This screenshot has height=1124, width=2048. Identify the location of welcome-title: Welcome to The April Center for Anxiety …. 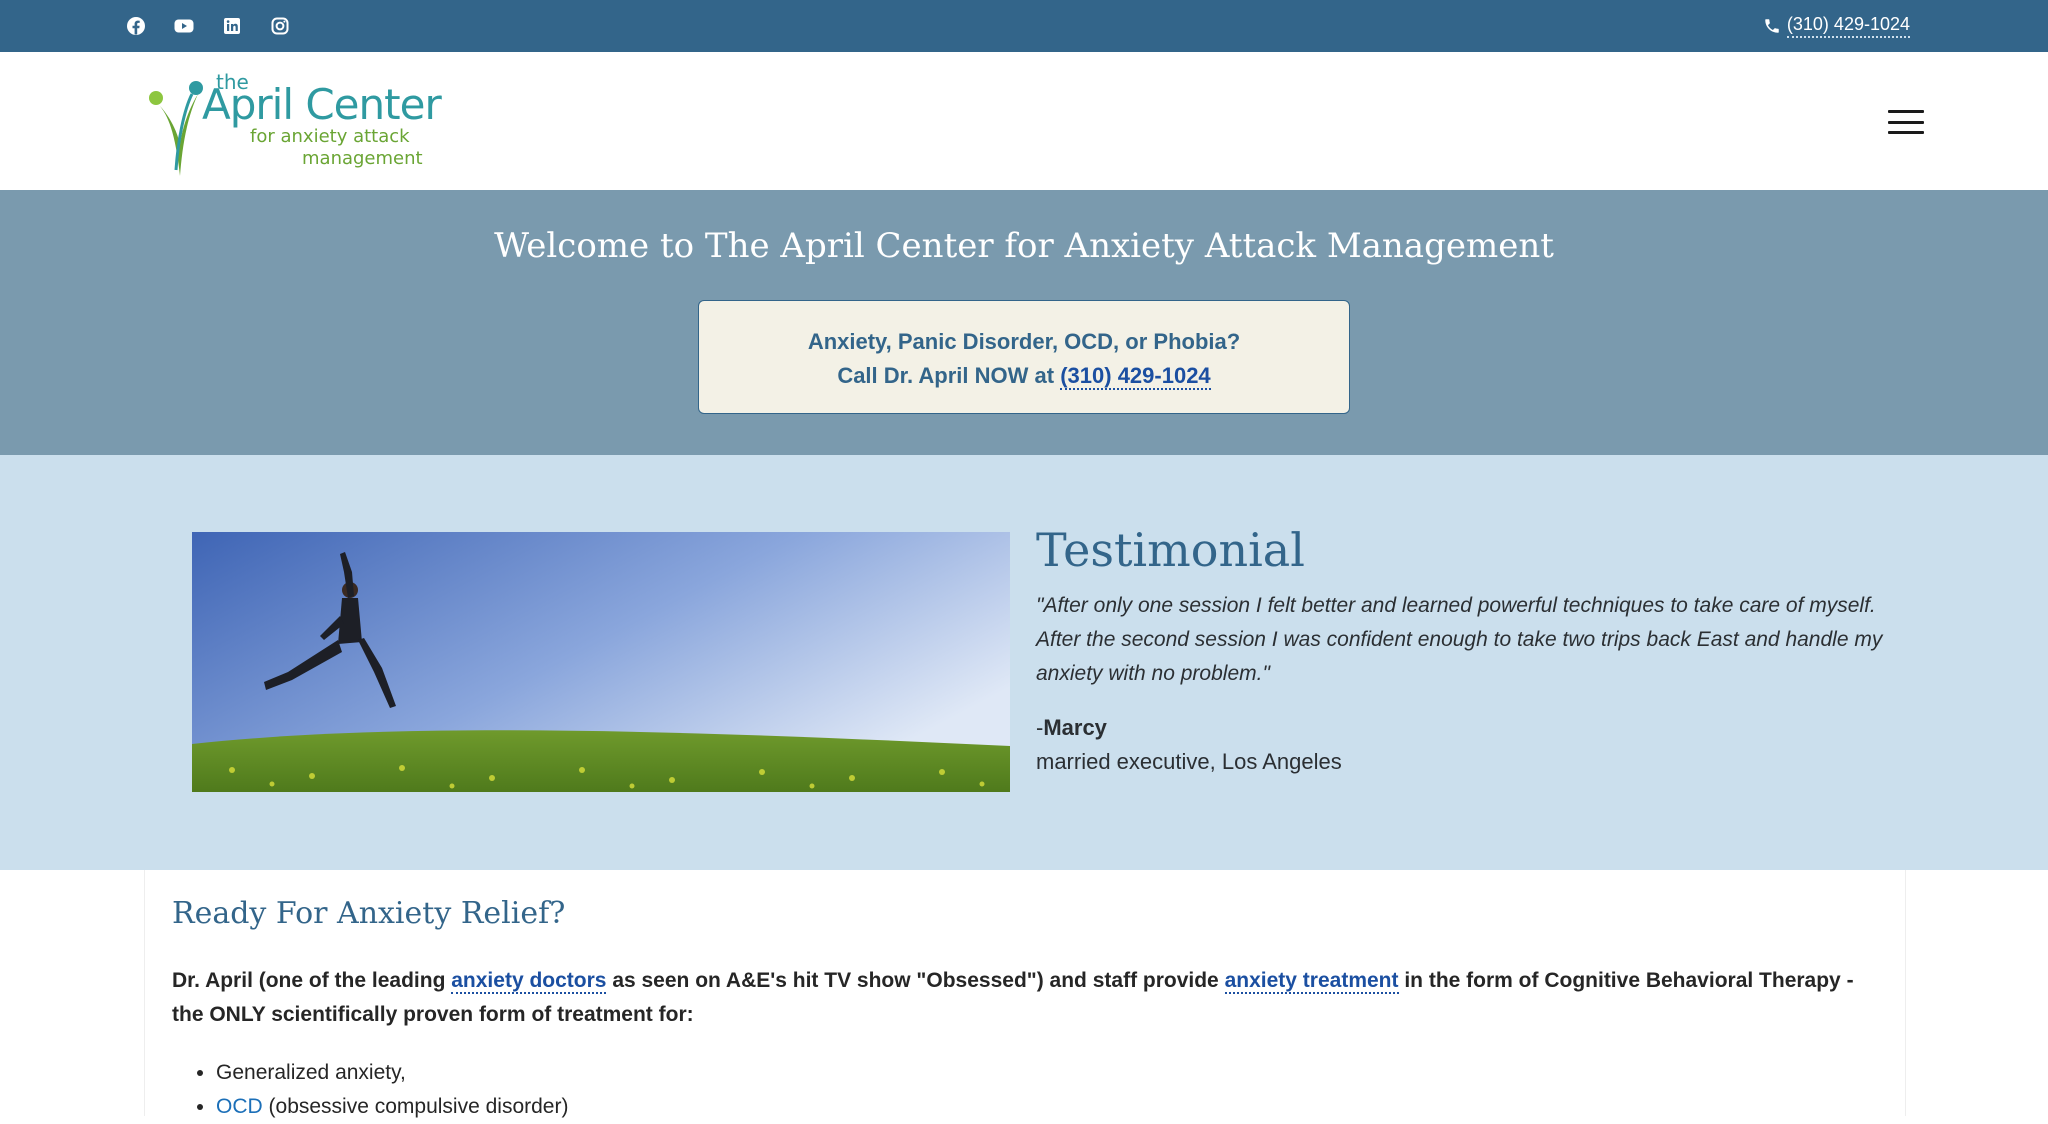
(1024, 246).